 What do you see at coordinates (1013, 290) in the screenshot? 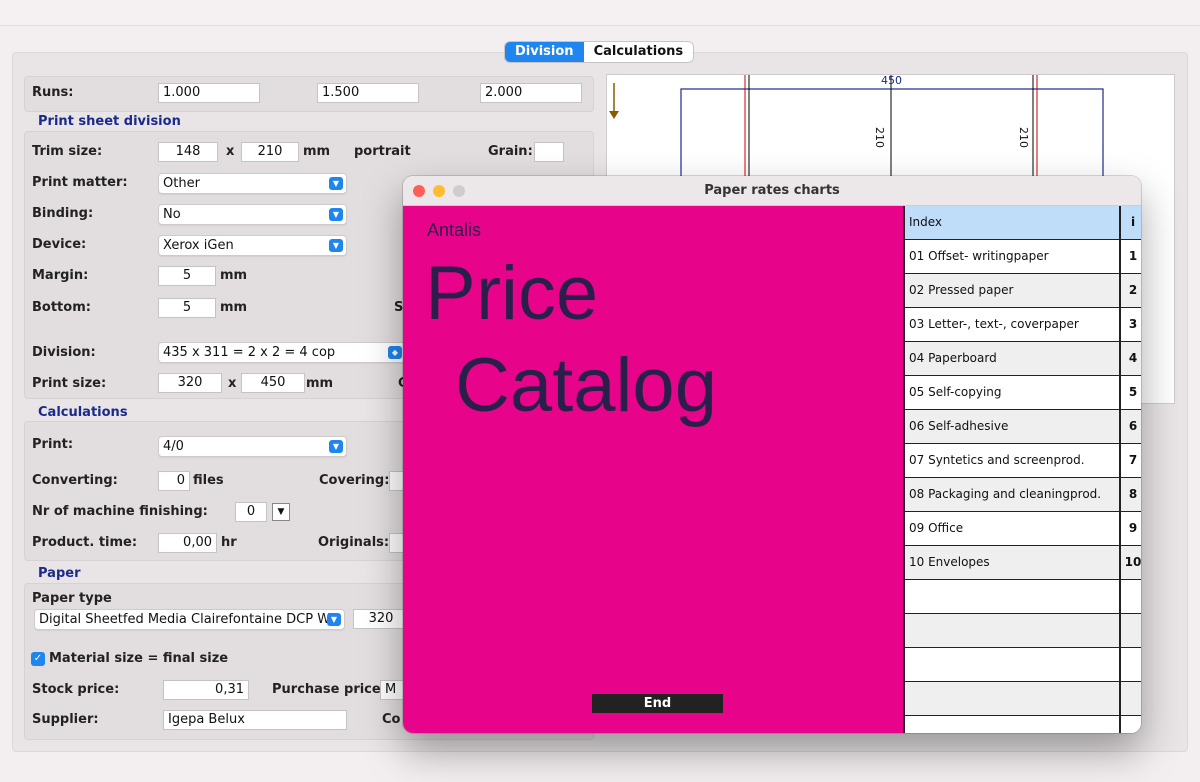
I see `row-name: 02 Pressed paper` at bounding box center [1013, 290].